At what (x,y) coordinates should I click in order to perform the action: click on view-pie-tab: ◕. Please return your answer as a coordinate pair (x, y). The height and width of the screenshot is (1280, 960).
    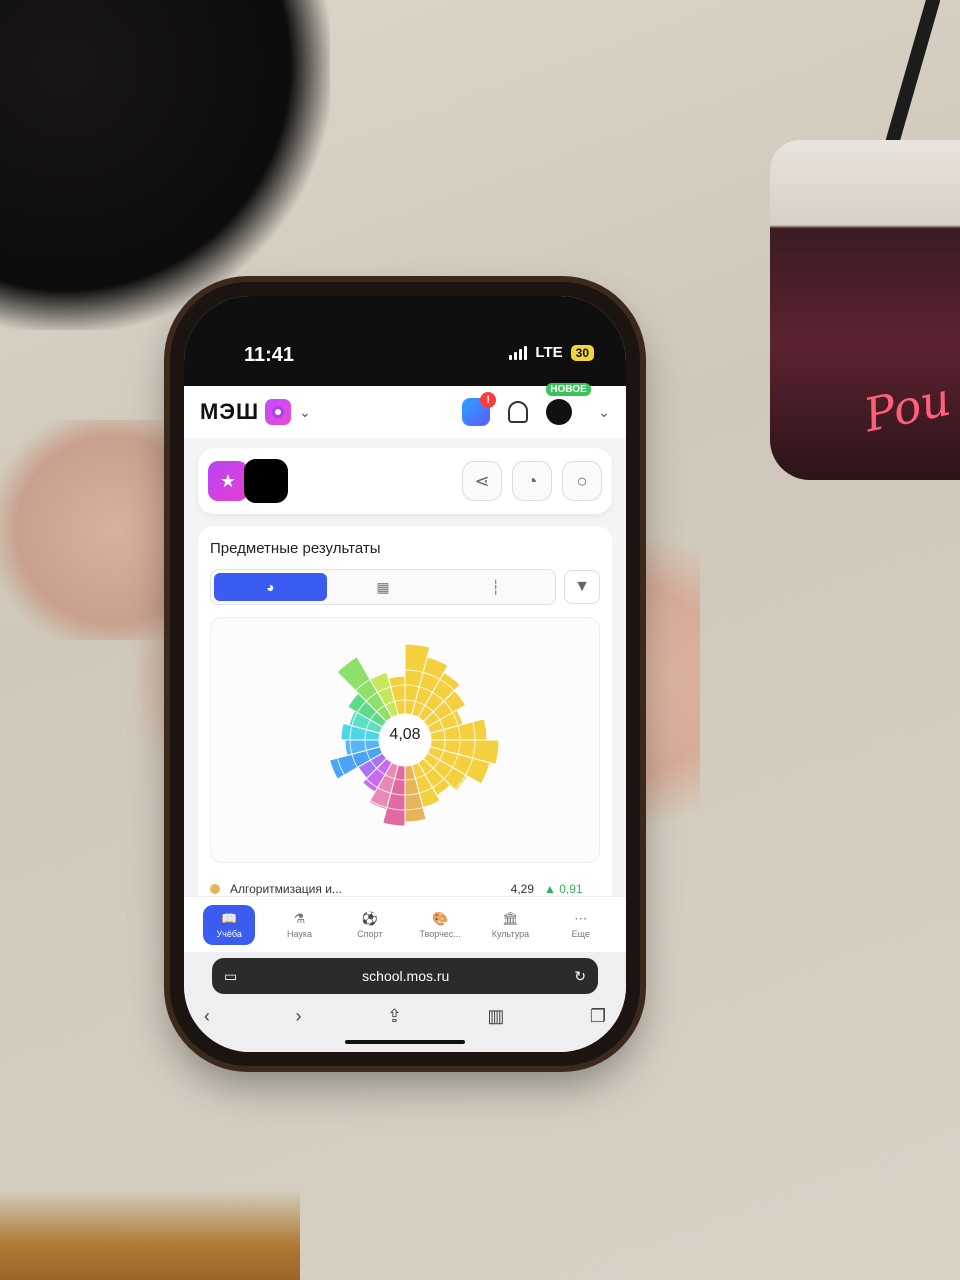
    Looking at the image, I should click on (270, 587).